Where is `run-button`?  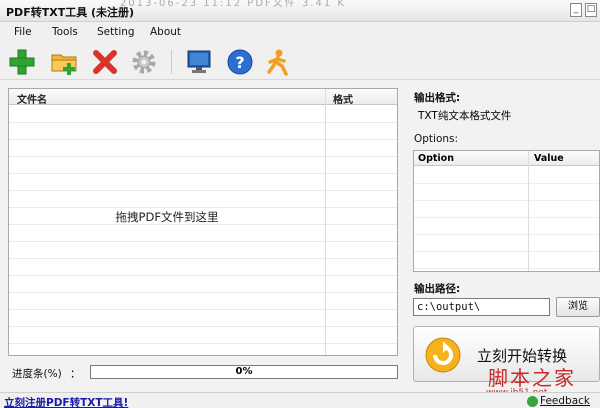 run-button is located at coordinates (278, 62).